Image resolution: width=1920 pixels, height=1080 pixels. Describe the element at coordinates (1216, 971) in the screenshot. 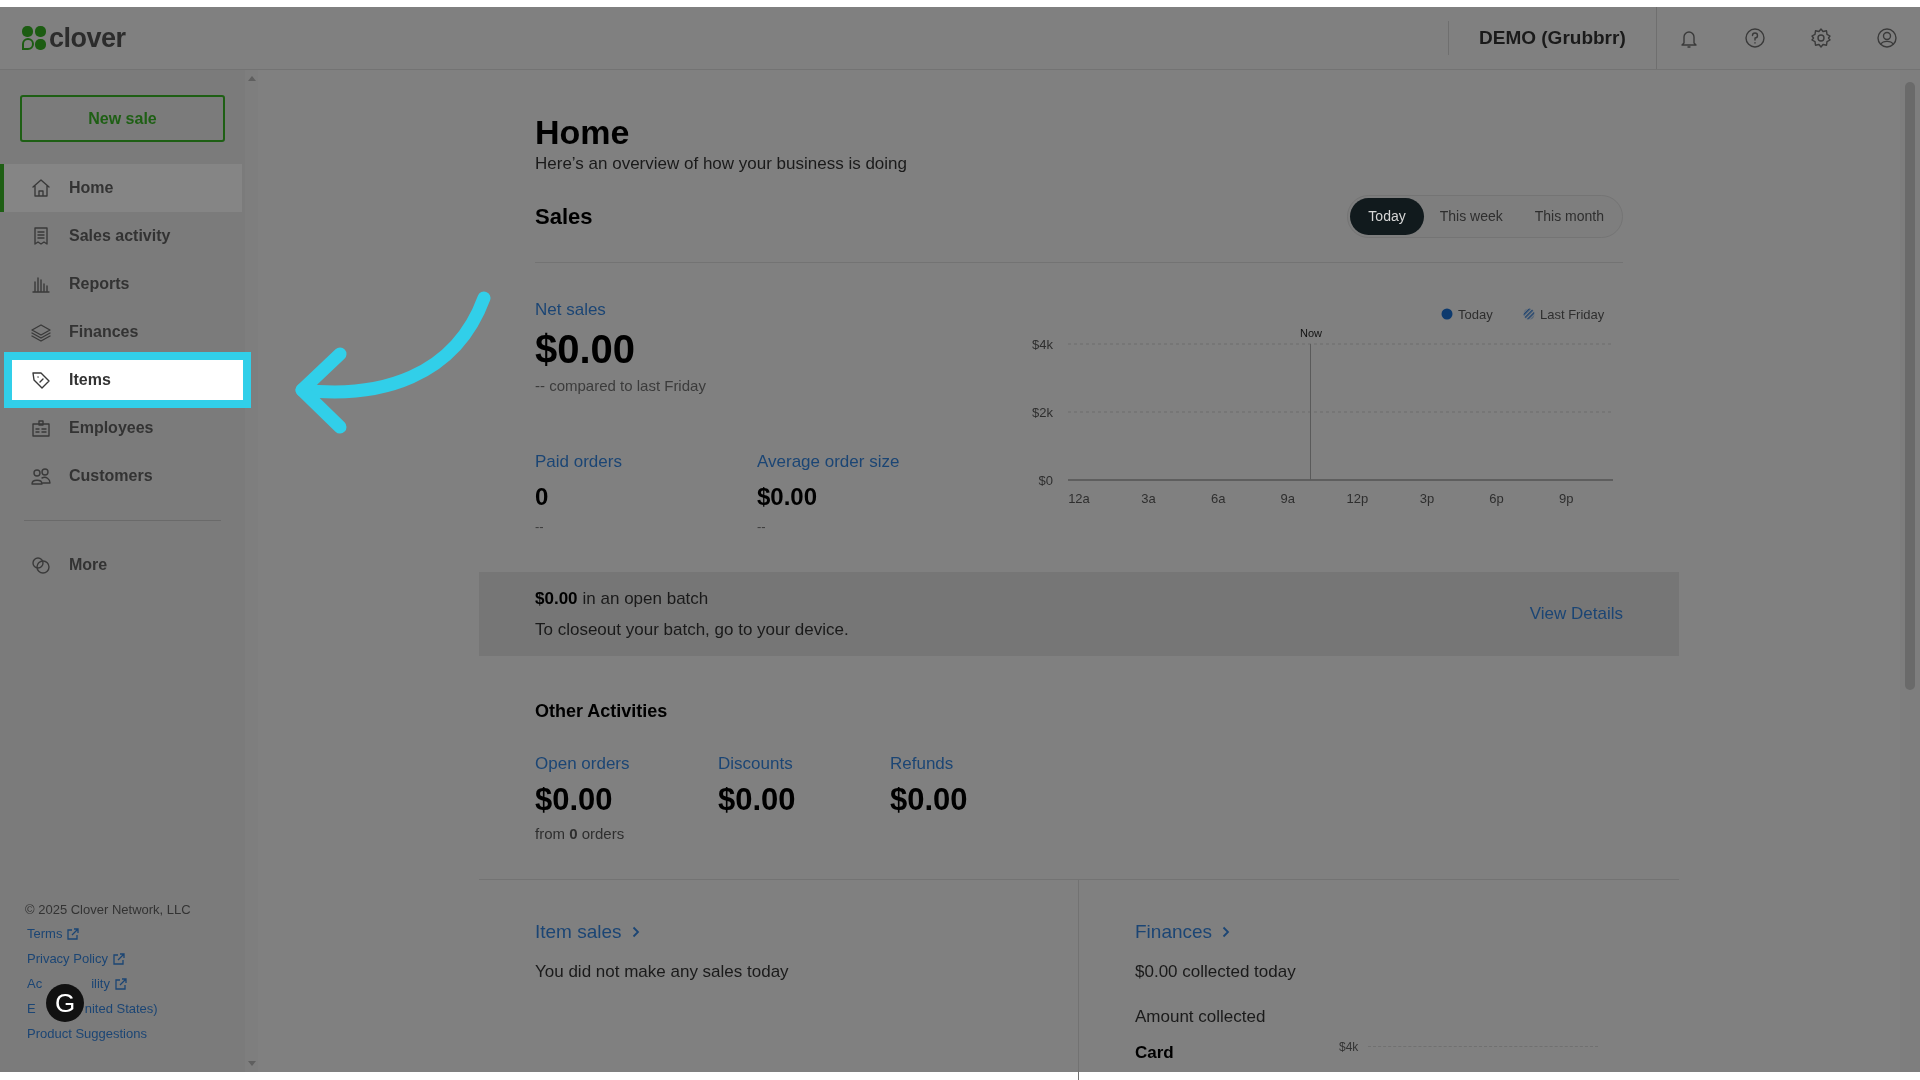

I see `collected-today-text: $0.00 collected today` at that location.